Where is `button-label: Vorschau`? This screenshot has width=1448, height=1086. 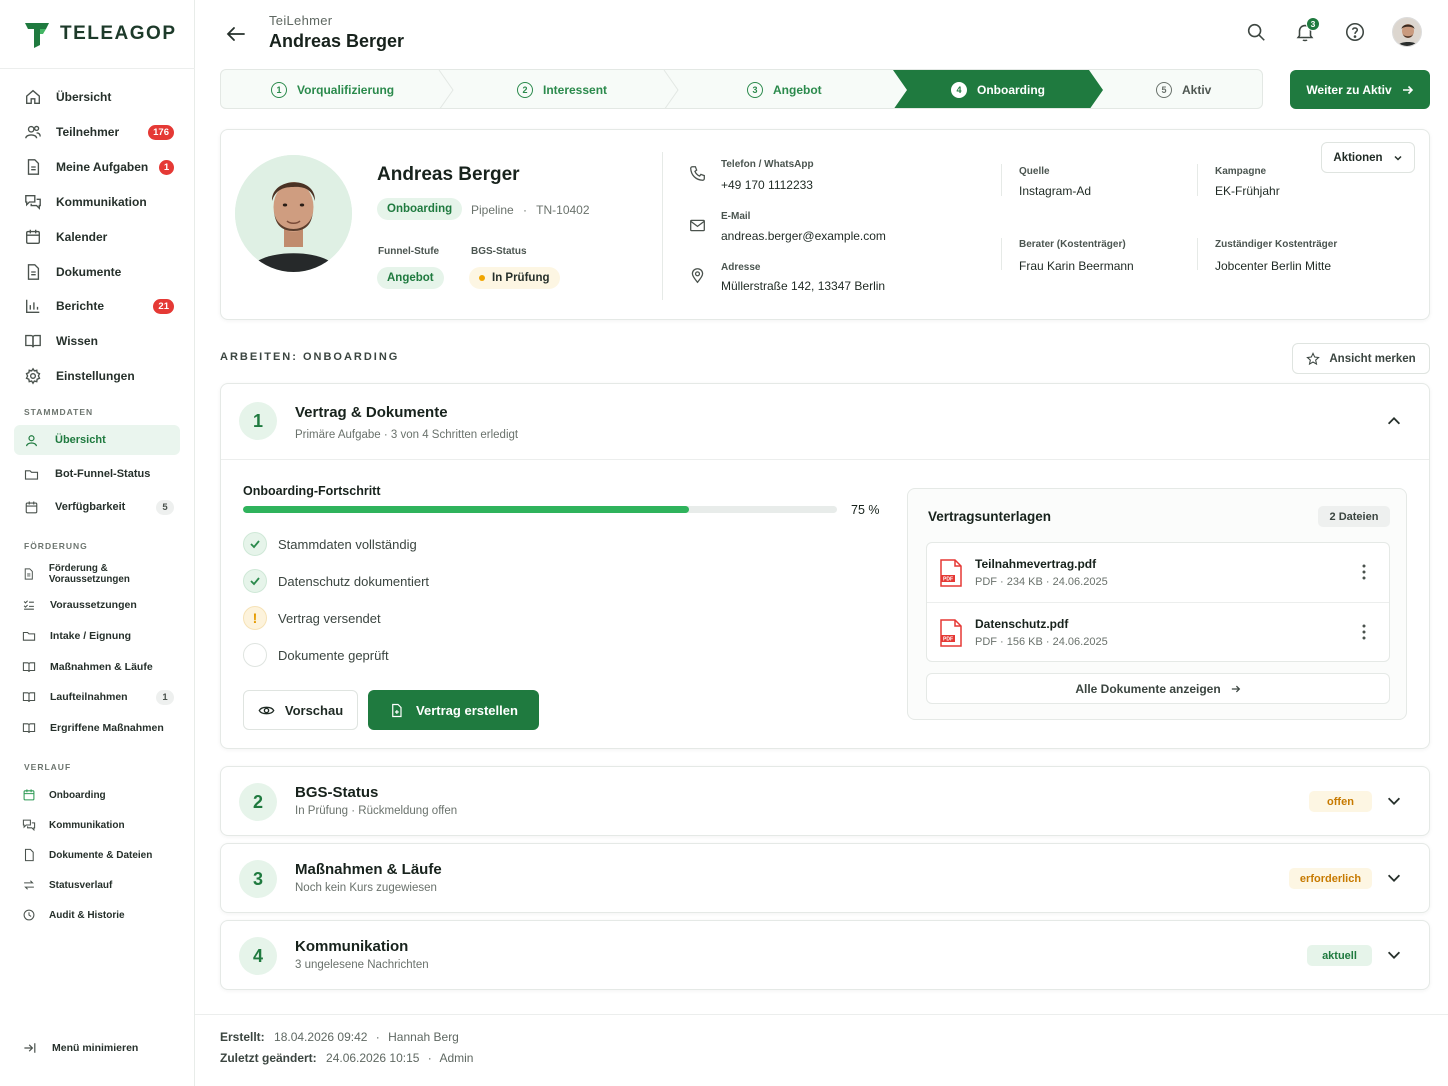
button-label: Vorschau is located at coordinates (314, 710).